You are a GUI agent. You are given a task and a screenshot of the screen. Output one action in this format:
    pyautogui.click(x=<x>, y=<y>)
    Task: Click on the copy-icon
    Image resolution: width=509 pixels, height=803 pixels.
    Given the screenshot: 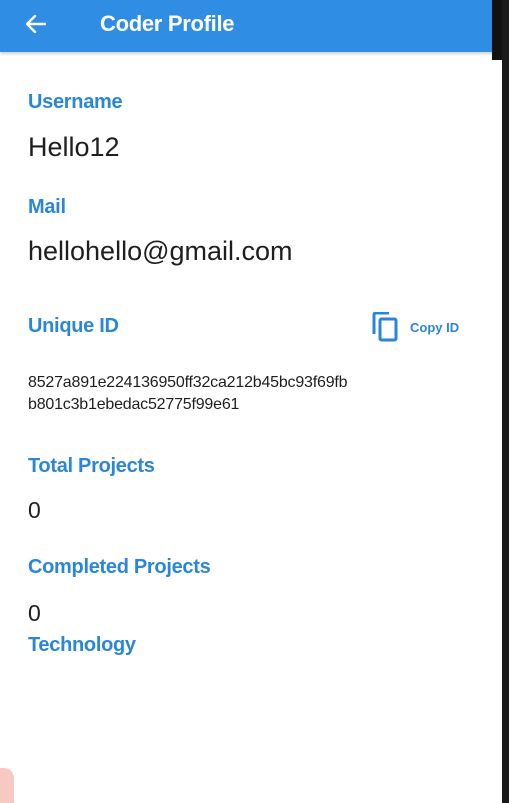 What is the action you would take?
    pyautogui.click(x=385, y=327)
    